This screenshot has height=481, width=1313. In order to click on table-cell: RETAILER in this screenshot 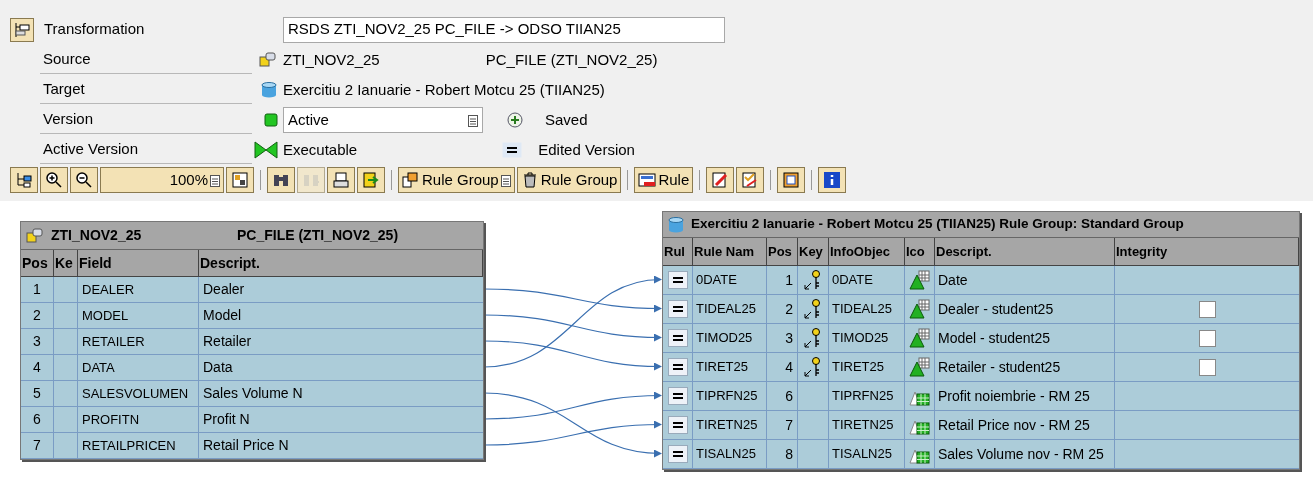, I will do `click(138, 341)`.